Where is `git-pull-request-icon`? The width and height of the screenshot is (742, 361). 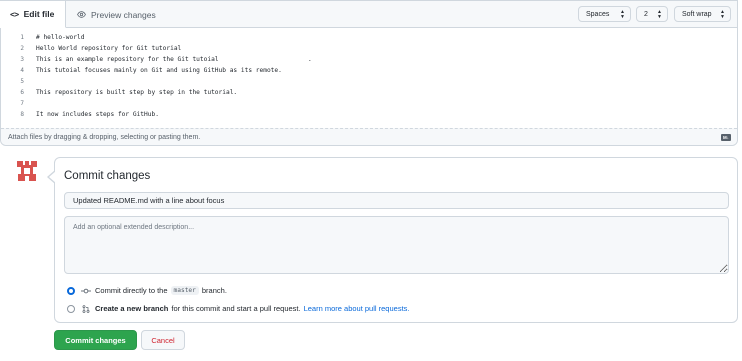 git-pull-request-icon is located at coordinates (86, 308).